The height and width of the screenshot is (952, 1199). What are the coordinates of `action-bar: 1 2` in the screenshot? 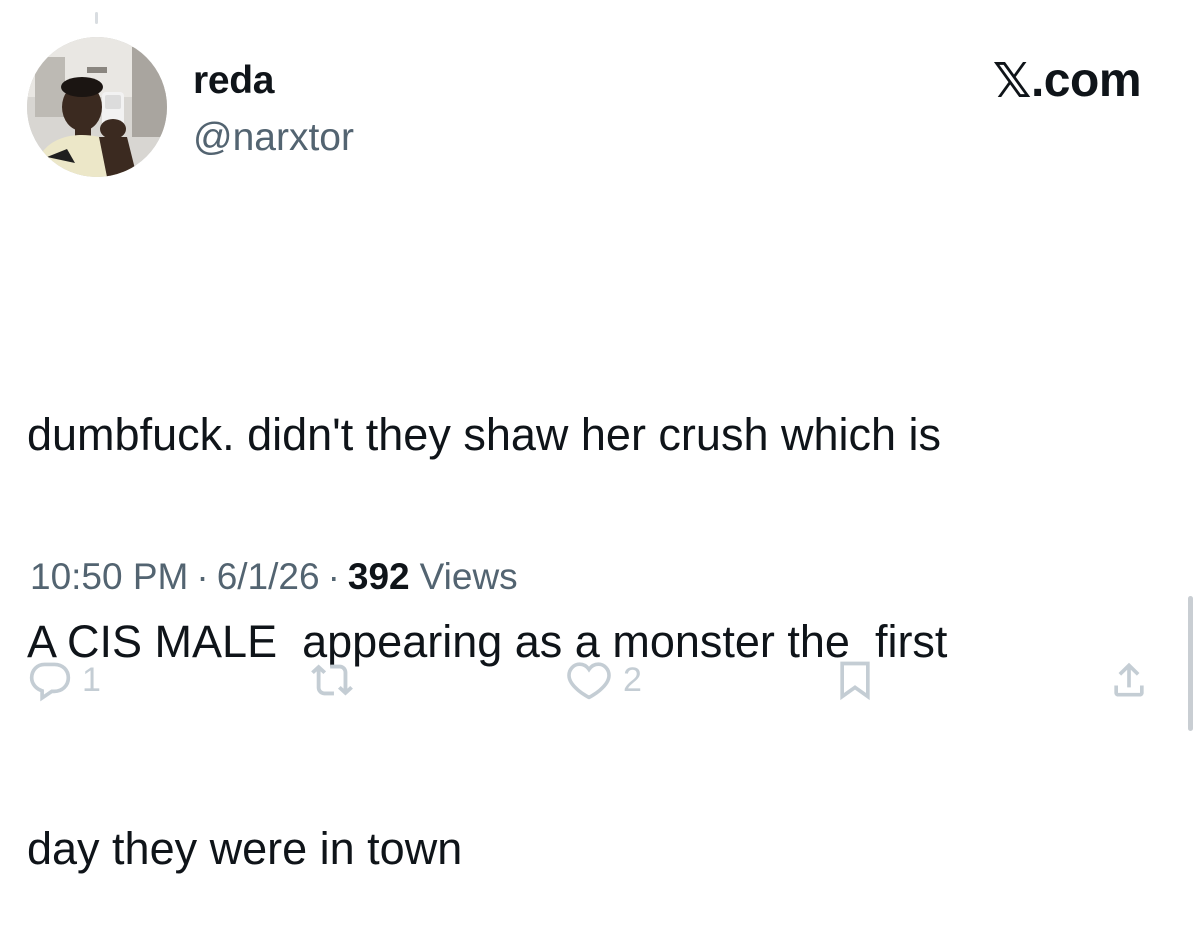 It's located at (599, 680).